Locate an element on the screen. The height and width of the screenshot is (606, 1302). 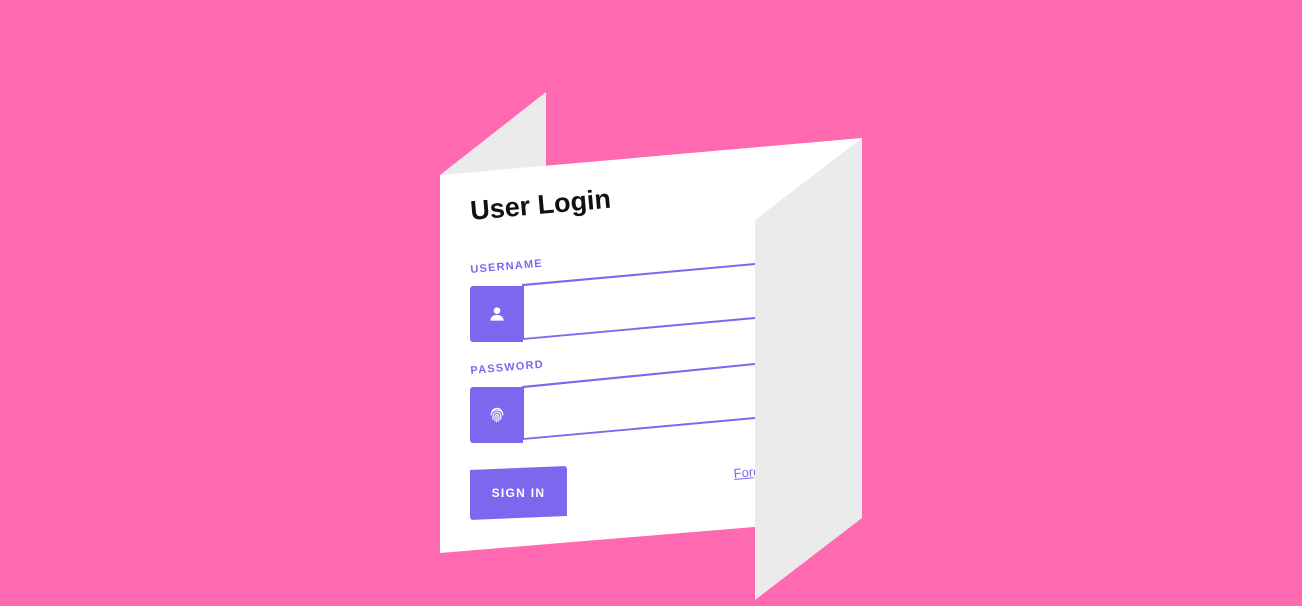
password-icon-box is located at coordinates (496, 415).